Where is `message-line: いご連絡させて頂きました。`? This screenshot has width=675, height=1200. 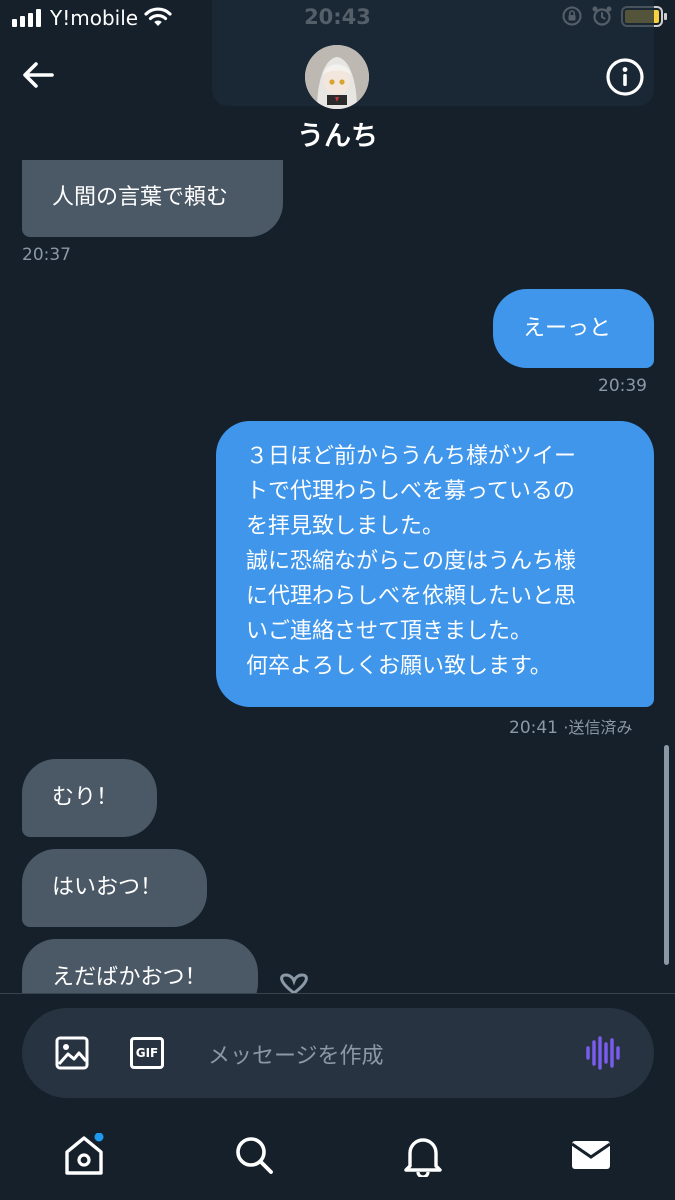
message-line: いご連絡させて頂きました。 is located at coordinates (389, 631).